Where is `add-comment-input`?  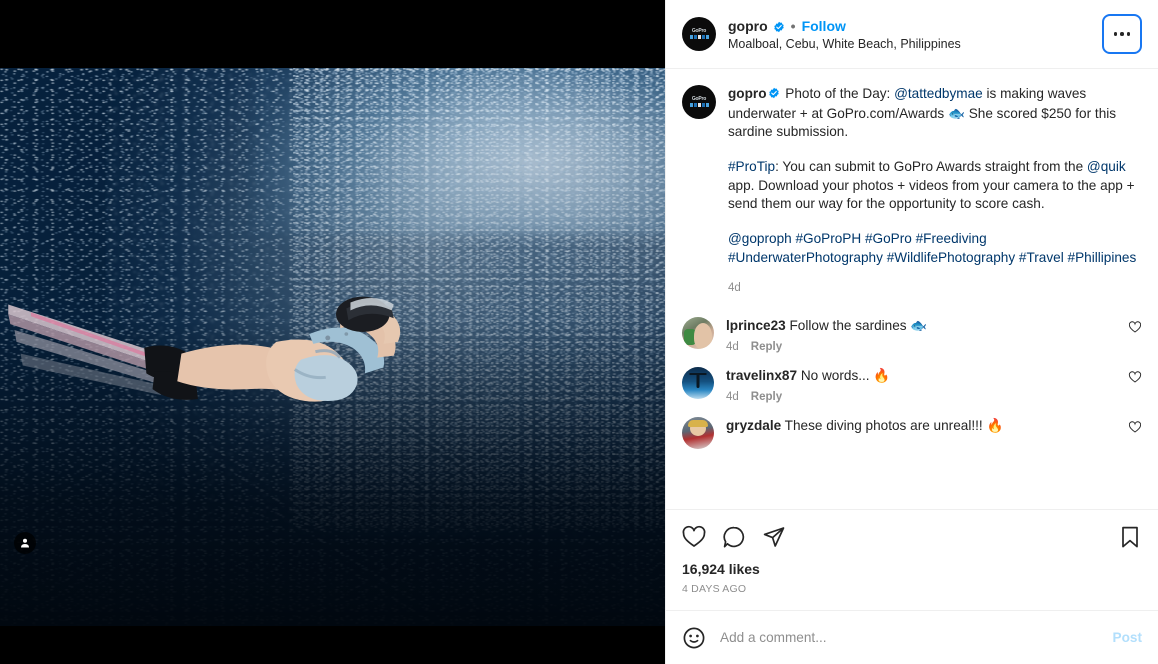
add-comment-input is located at coordinates (911, 637).